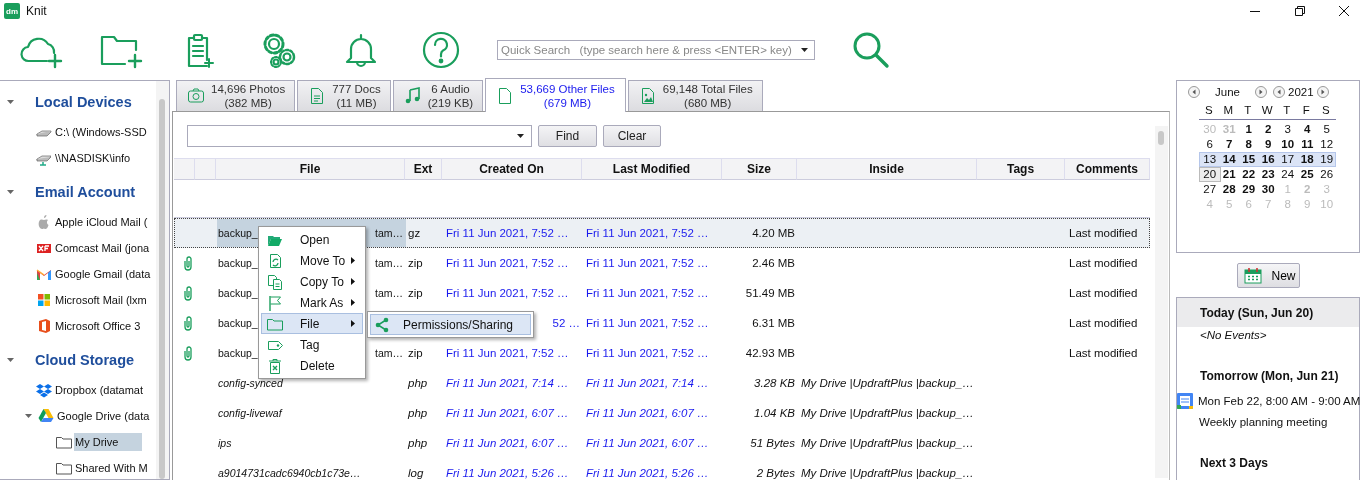  What do you see at coordinates (102, 248) in the screenshot?
I see `tree-item: Comcast Mail (jona` at bounding box center [102, 248].